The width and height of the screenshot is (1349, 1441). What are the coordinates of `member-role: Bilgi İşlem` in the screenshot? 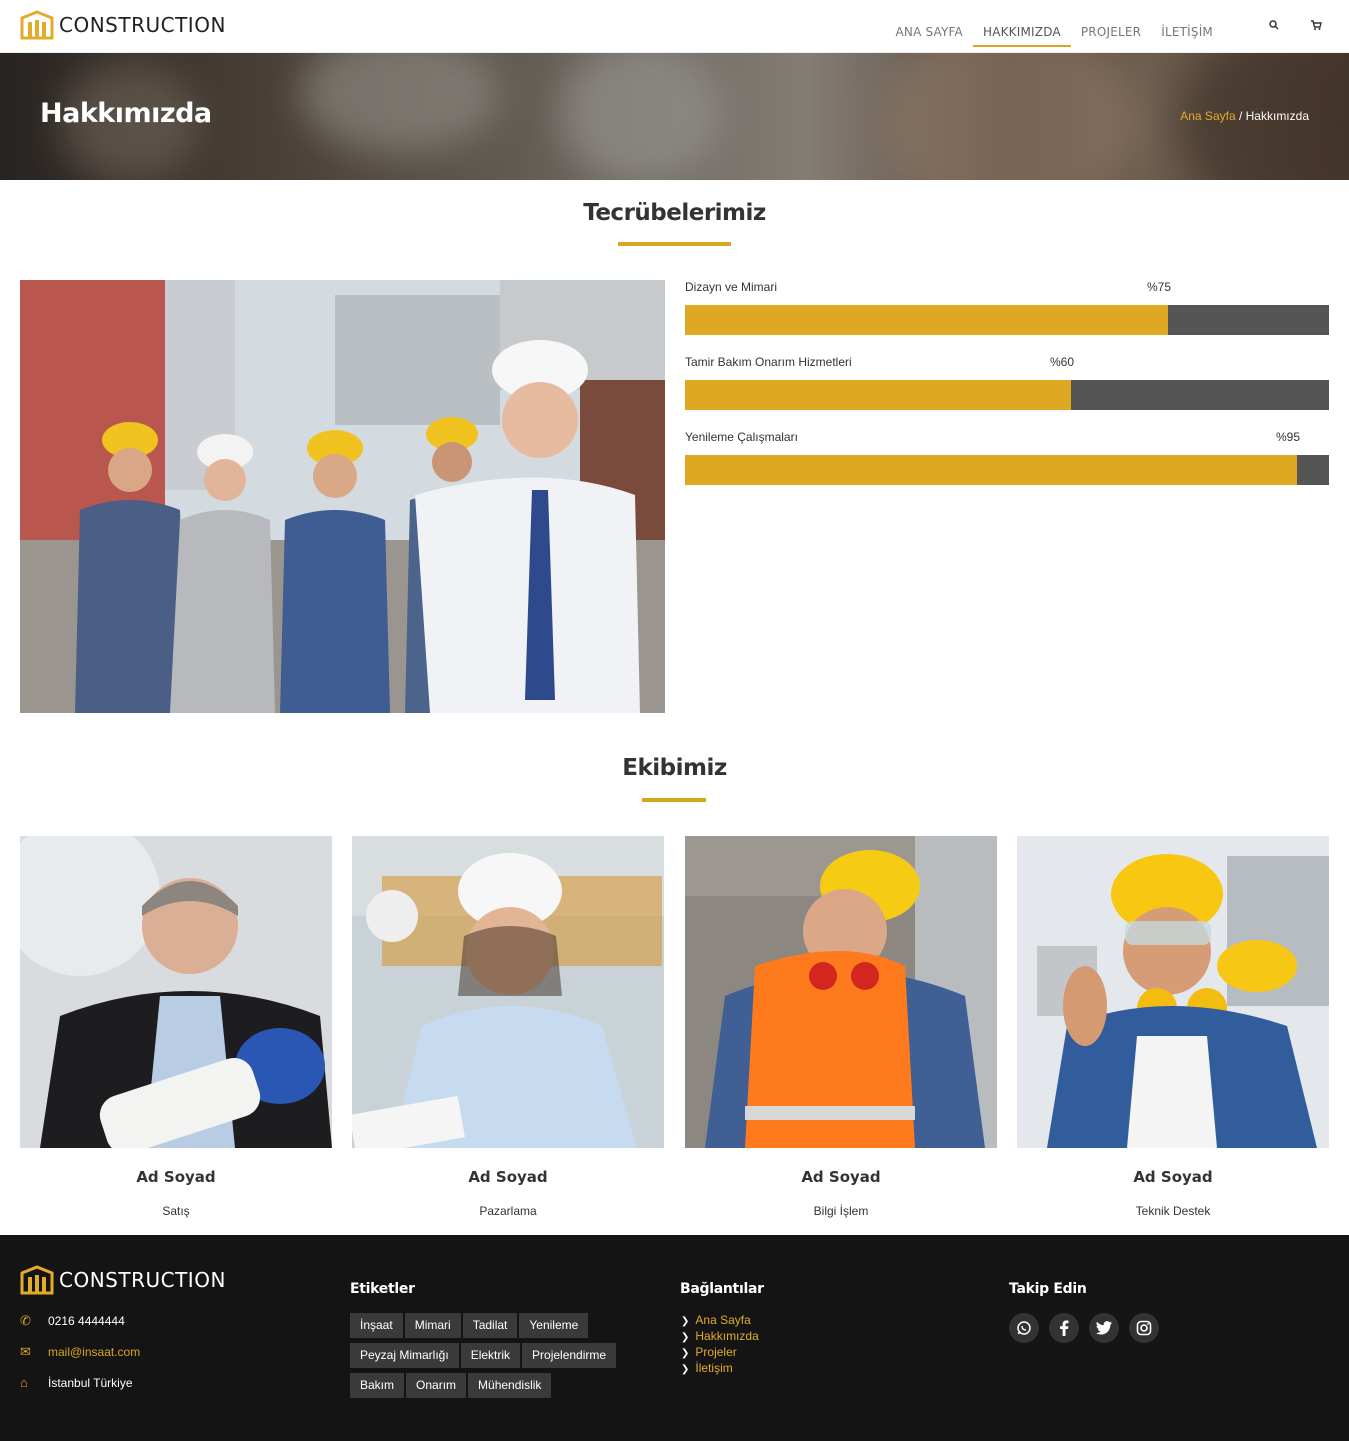 It's located at (841, 1211).